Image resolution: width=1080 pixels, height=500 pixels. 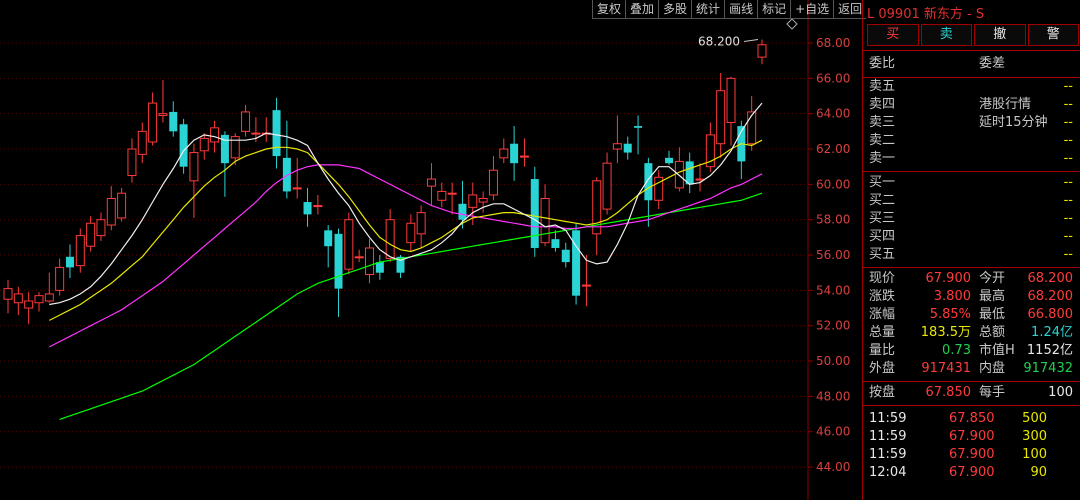 I want to click on stat-label: 量比, so click(x=882, y=350).